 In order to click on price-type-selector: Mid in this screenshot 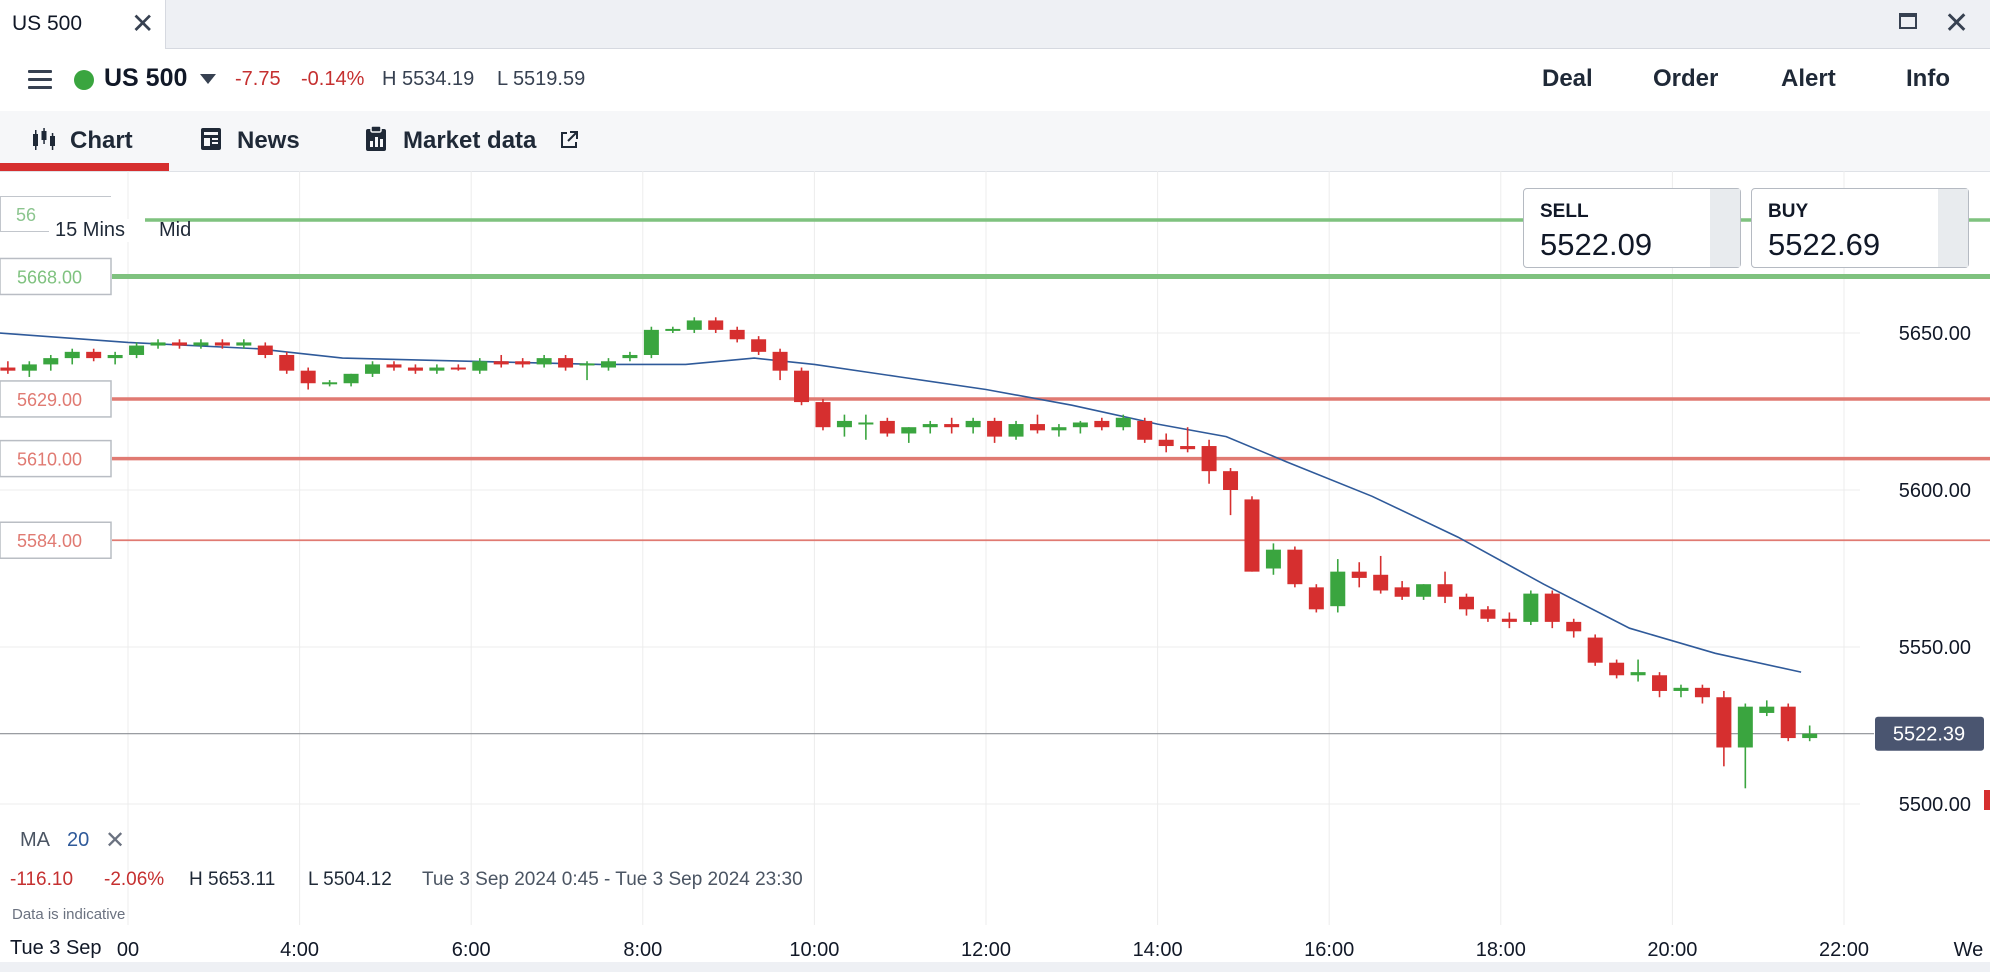, I will do `click(175, 230)`.